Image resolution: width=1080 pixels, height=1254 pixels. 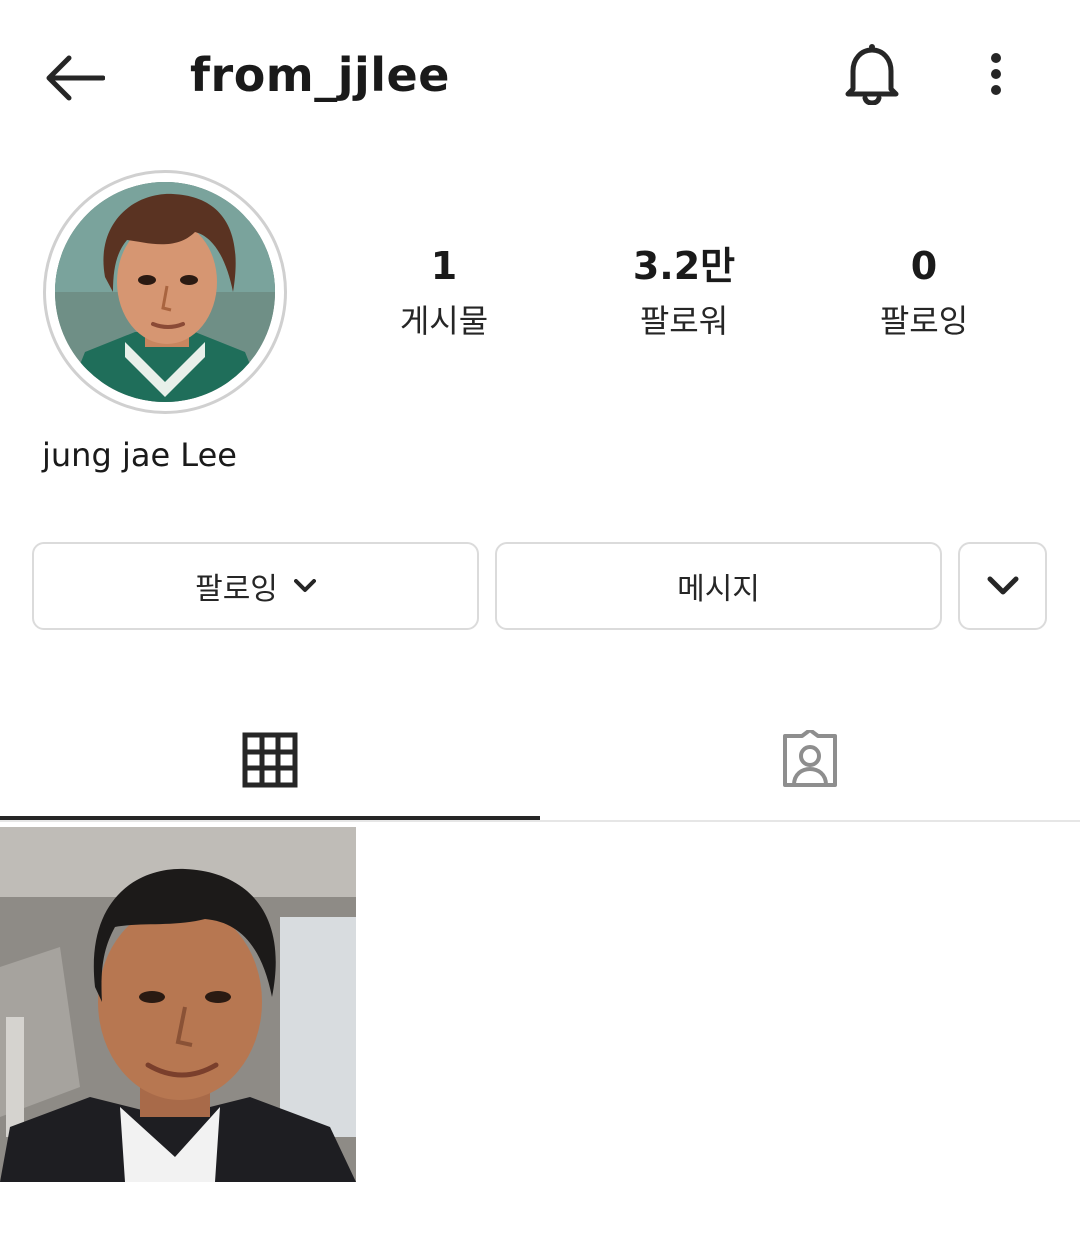 I want to click on bell-icon, so click(x=872, y=74).